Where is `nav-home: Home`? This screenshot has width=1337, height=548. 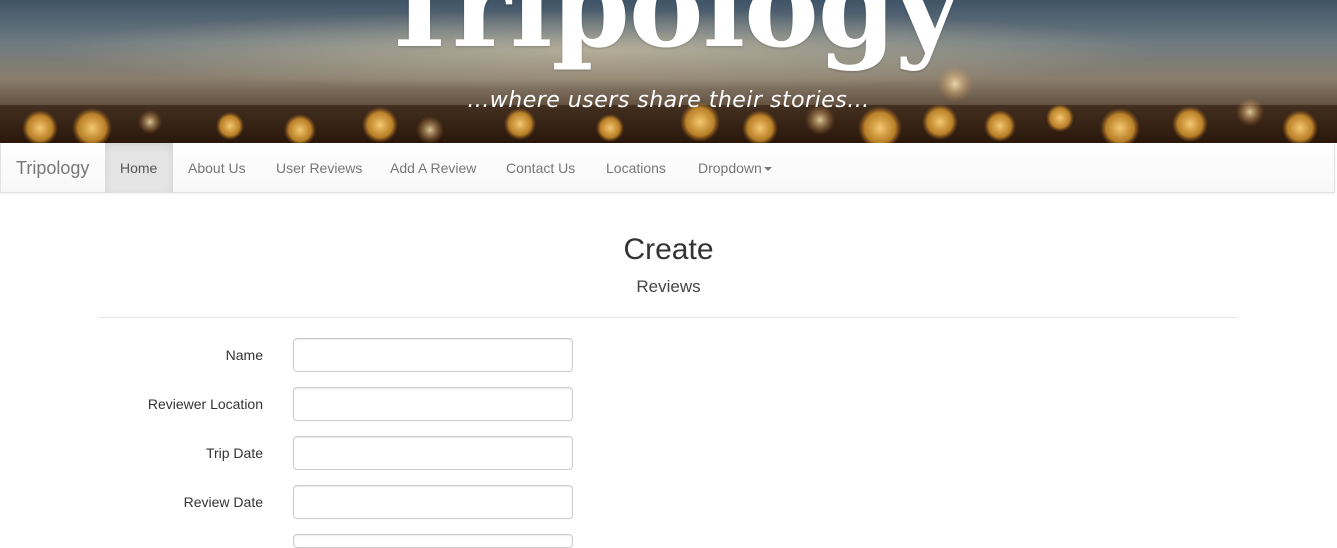 nav-home: Home is located at coordinates (139, 168).